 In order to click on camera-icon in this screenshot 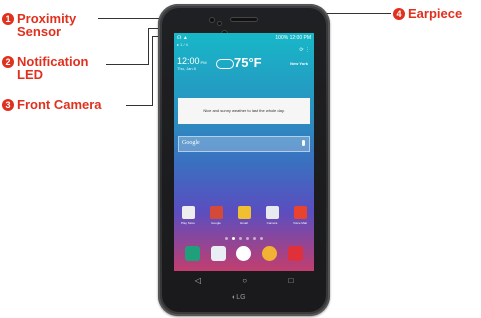, I will do `click(272, 212)`.